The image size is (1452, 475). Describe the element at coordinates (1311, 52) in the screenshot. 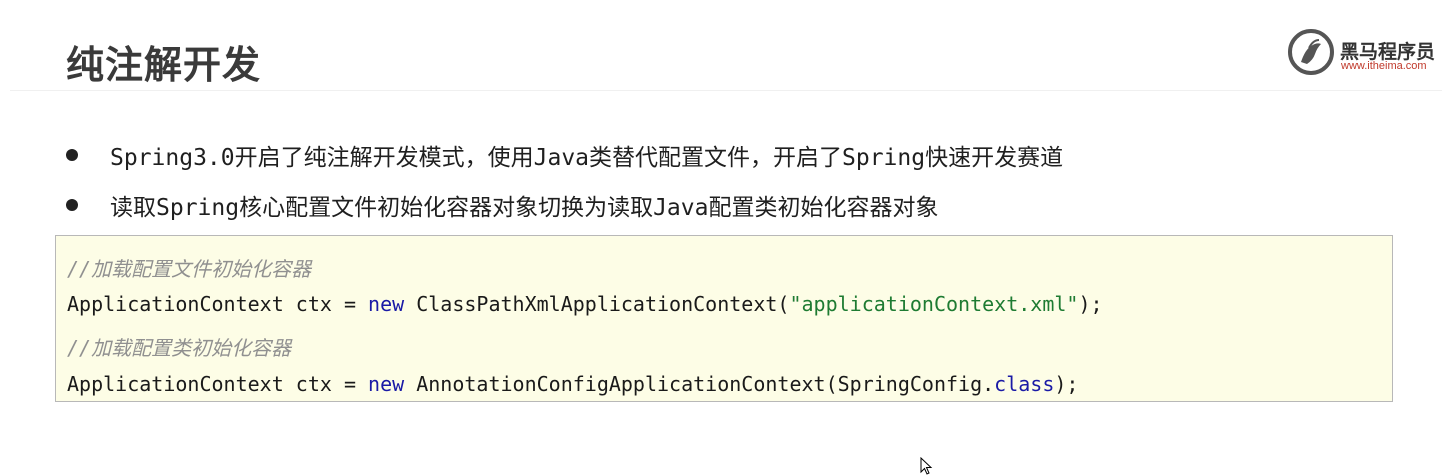

I see `horse-logo-icon` at that location.